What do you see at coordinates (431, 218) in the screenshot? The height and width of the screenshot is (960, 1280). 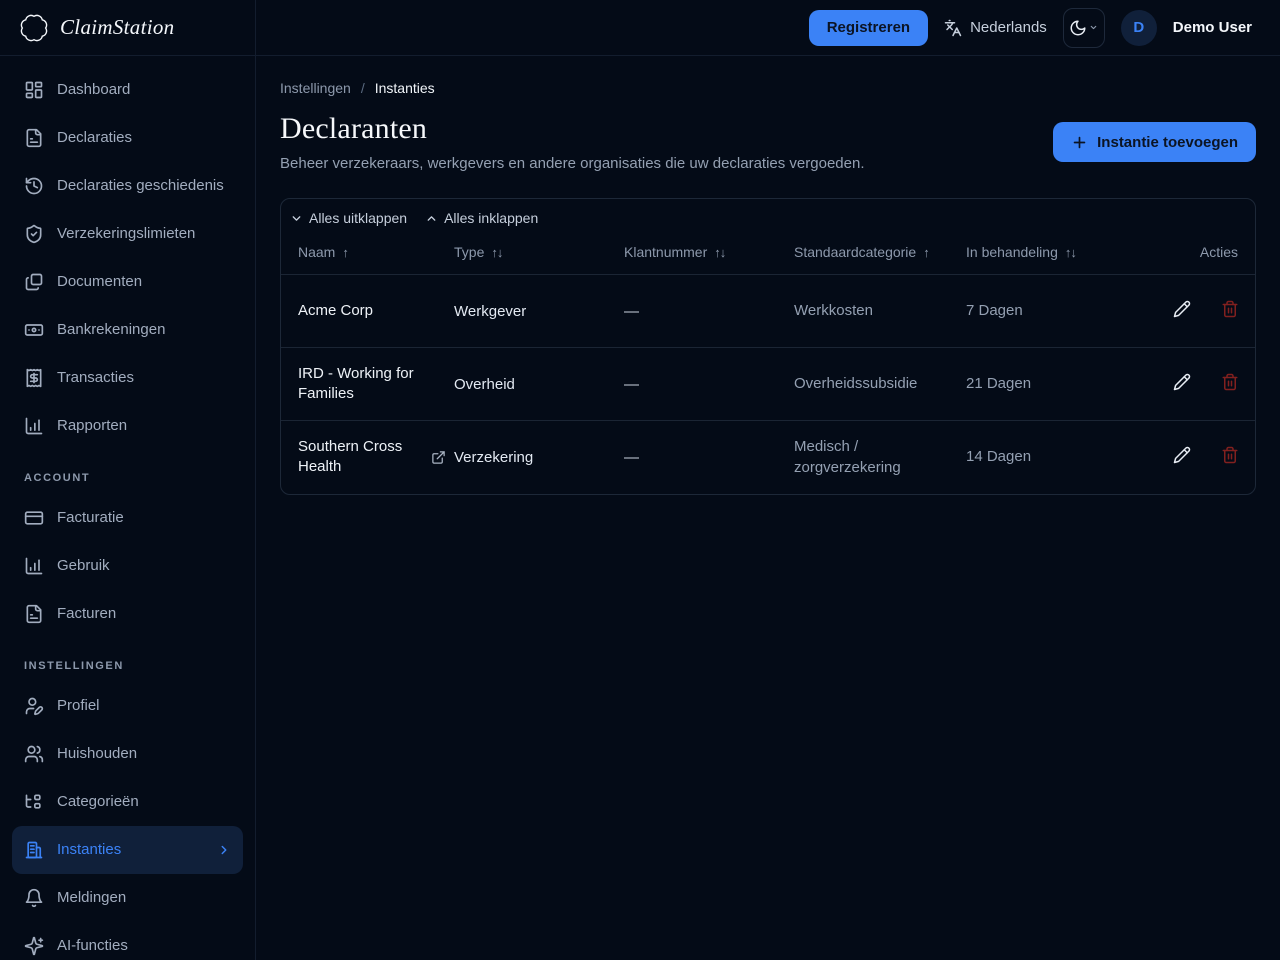 I see `chevron-up-icon` at bounding box center [431, 218].